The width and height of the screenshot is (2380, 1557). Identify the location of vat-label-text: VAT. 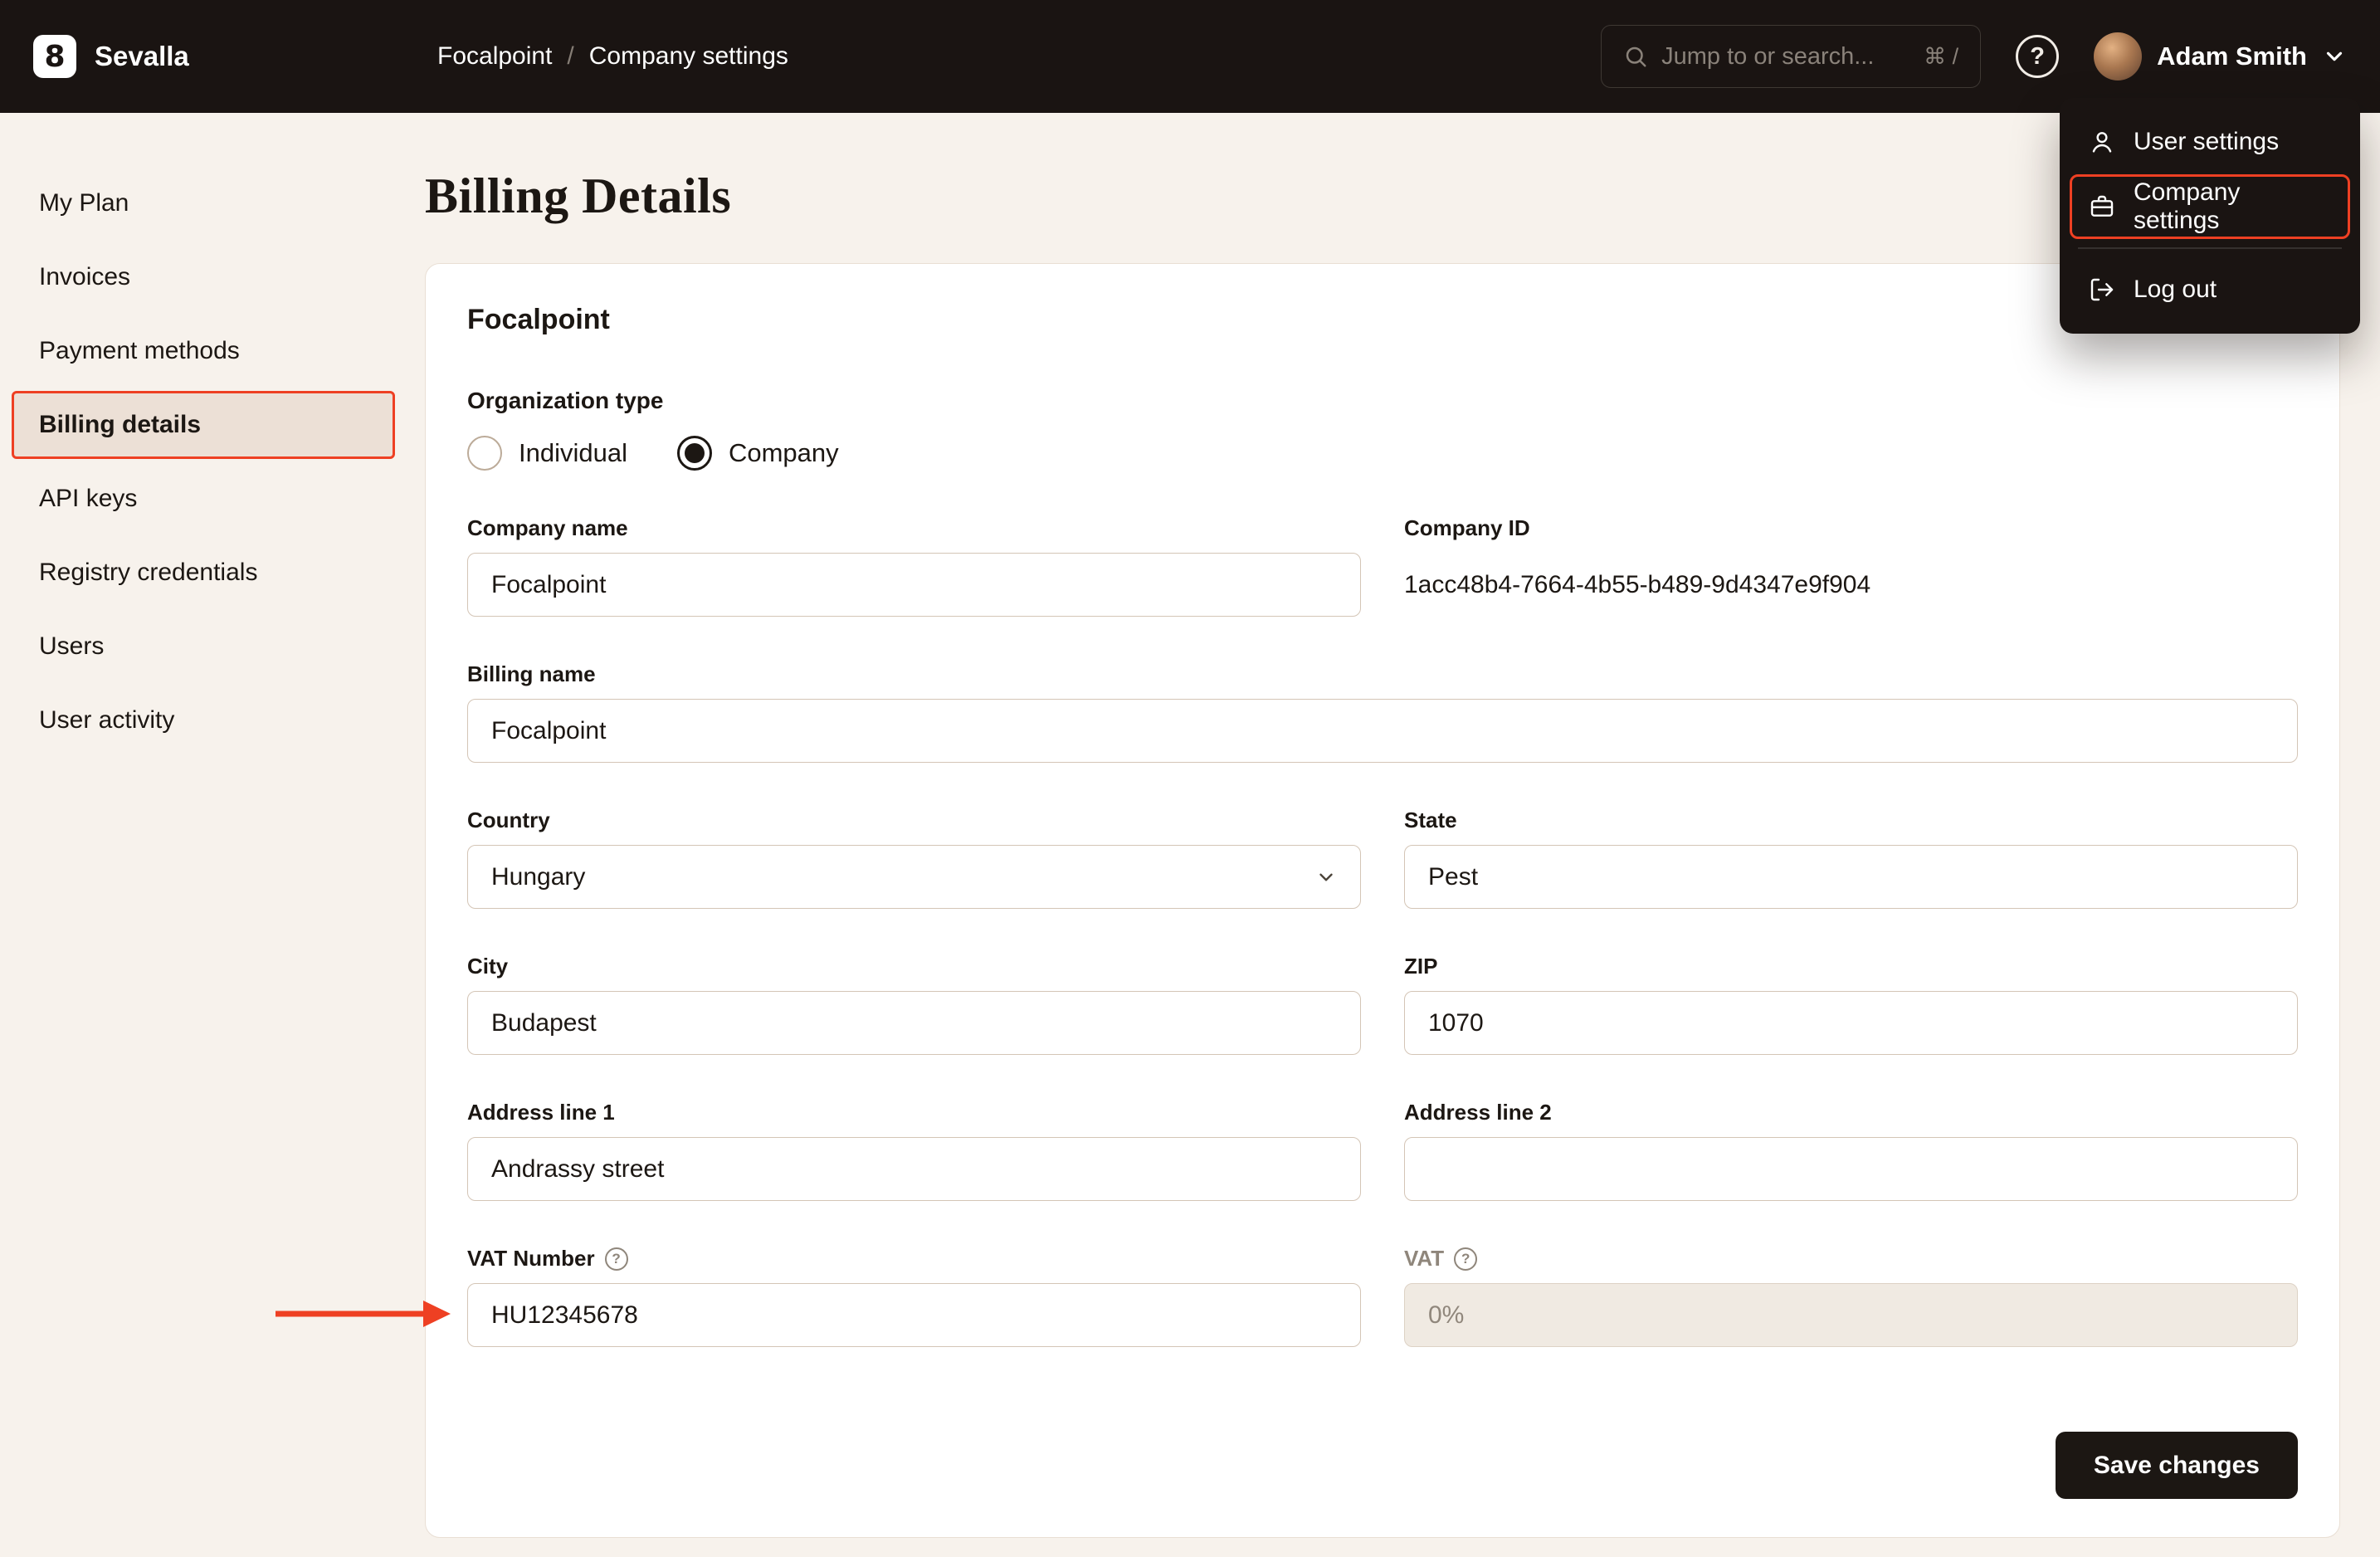
(1424, 1258).